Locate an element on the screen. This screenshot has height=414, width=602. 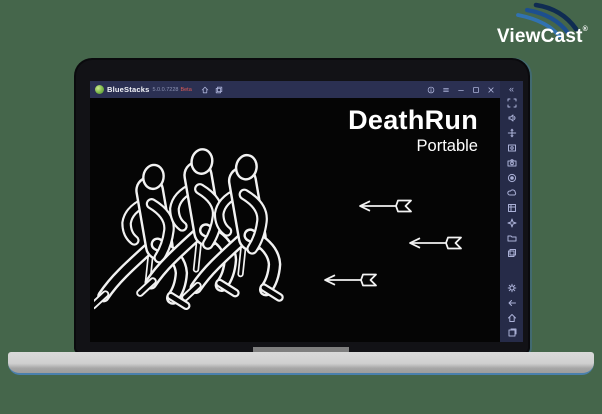
folder-icon is located at coordinates (512, 238).